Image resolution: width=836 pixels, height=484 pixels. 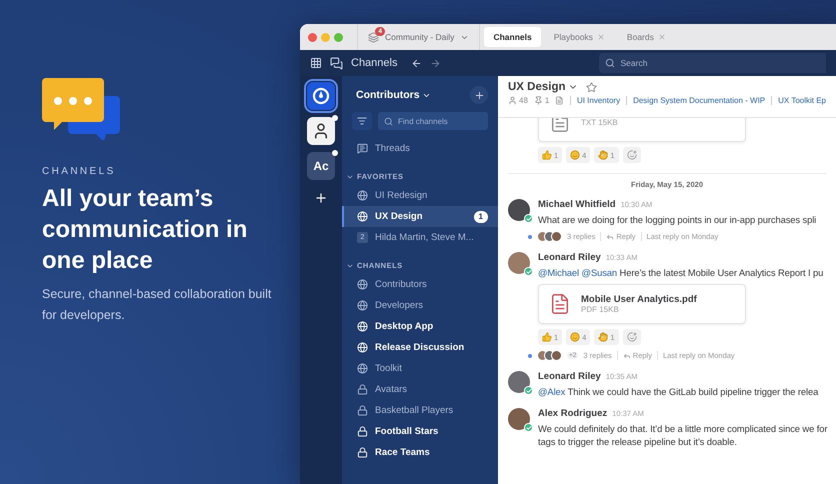 What do you see at coordinates (712, 63) in the screenshot?
I see `search-field: Search` at bounding box center [712, 63].